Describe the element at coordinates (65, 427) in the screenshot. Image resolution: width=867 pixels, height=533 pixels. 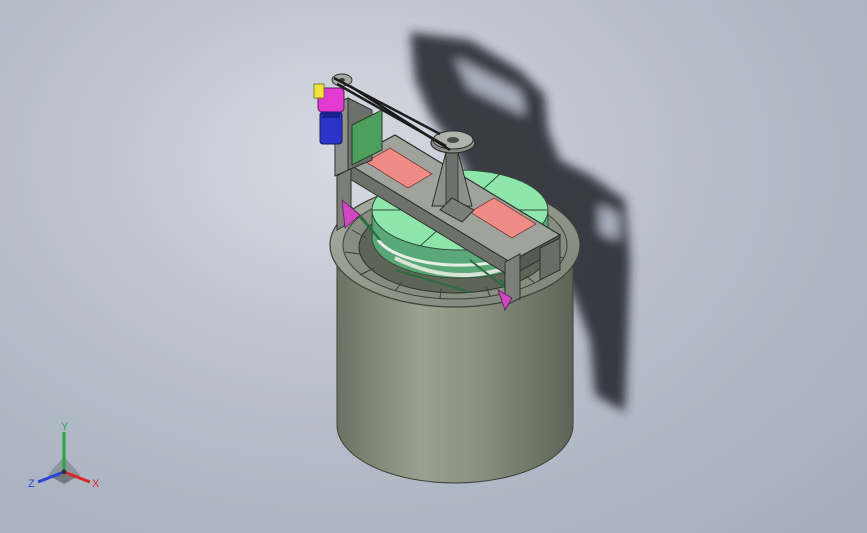
I see `y-axis-label: Y` at that location.